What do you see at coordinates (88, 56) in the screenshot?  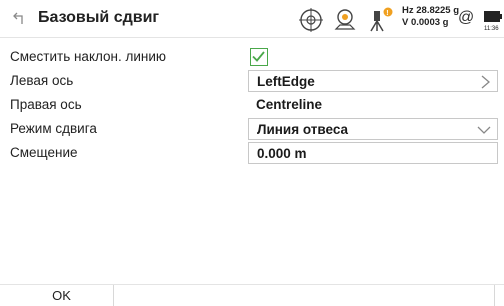 I see `field-label: Сместить наклон. линию` at bounding box center [88, 56].